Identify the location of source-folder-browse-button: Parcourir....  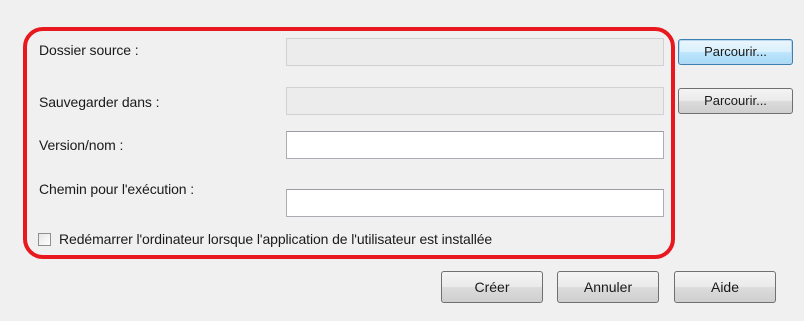
(735, 52).